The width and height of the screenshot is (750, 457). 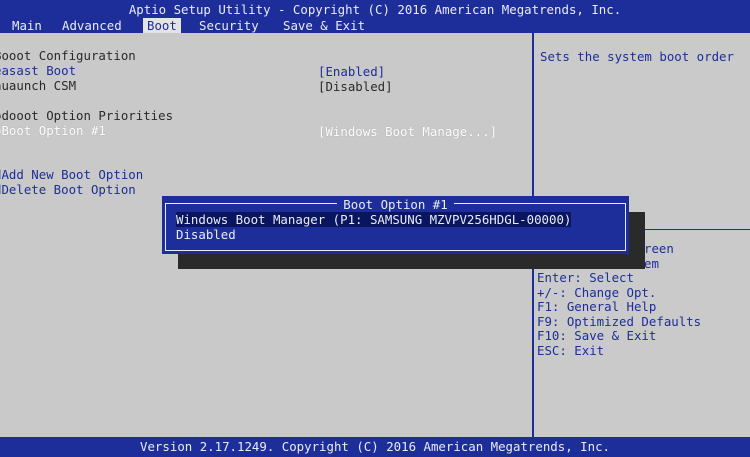 I want to click on key-help-partial-2: em, so click(x=651, y=263).